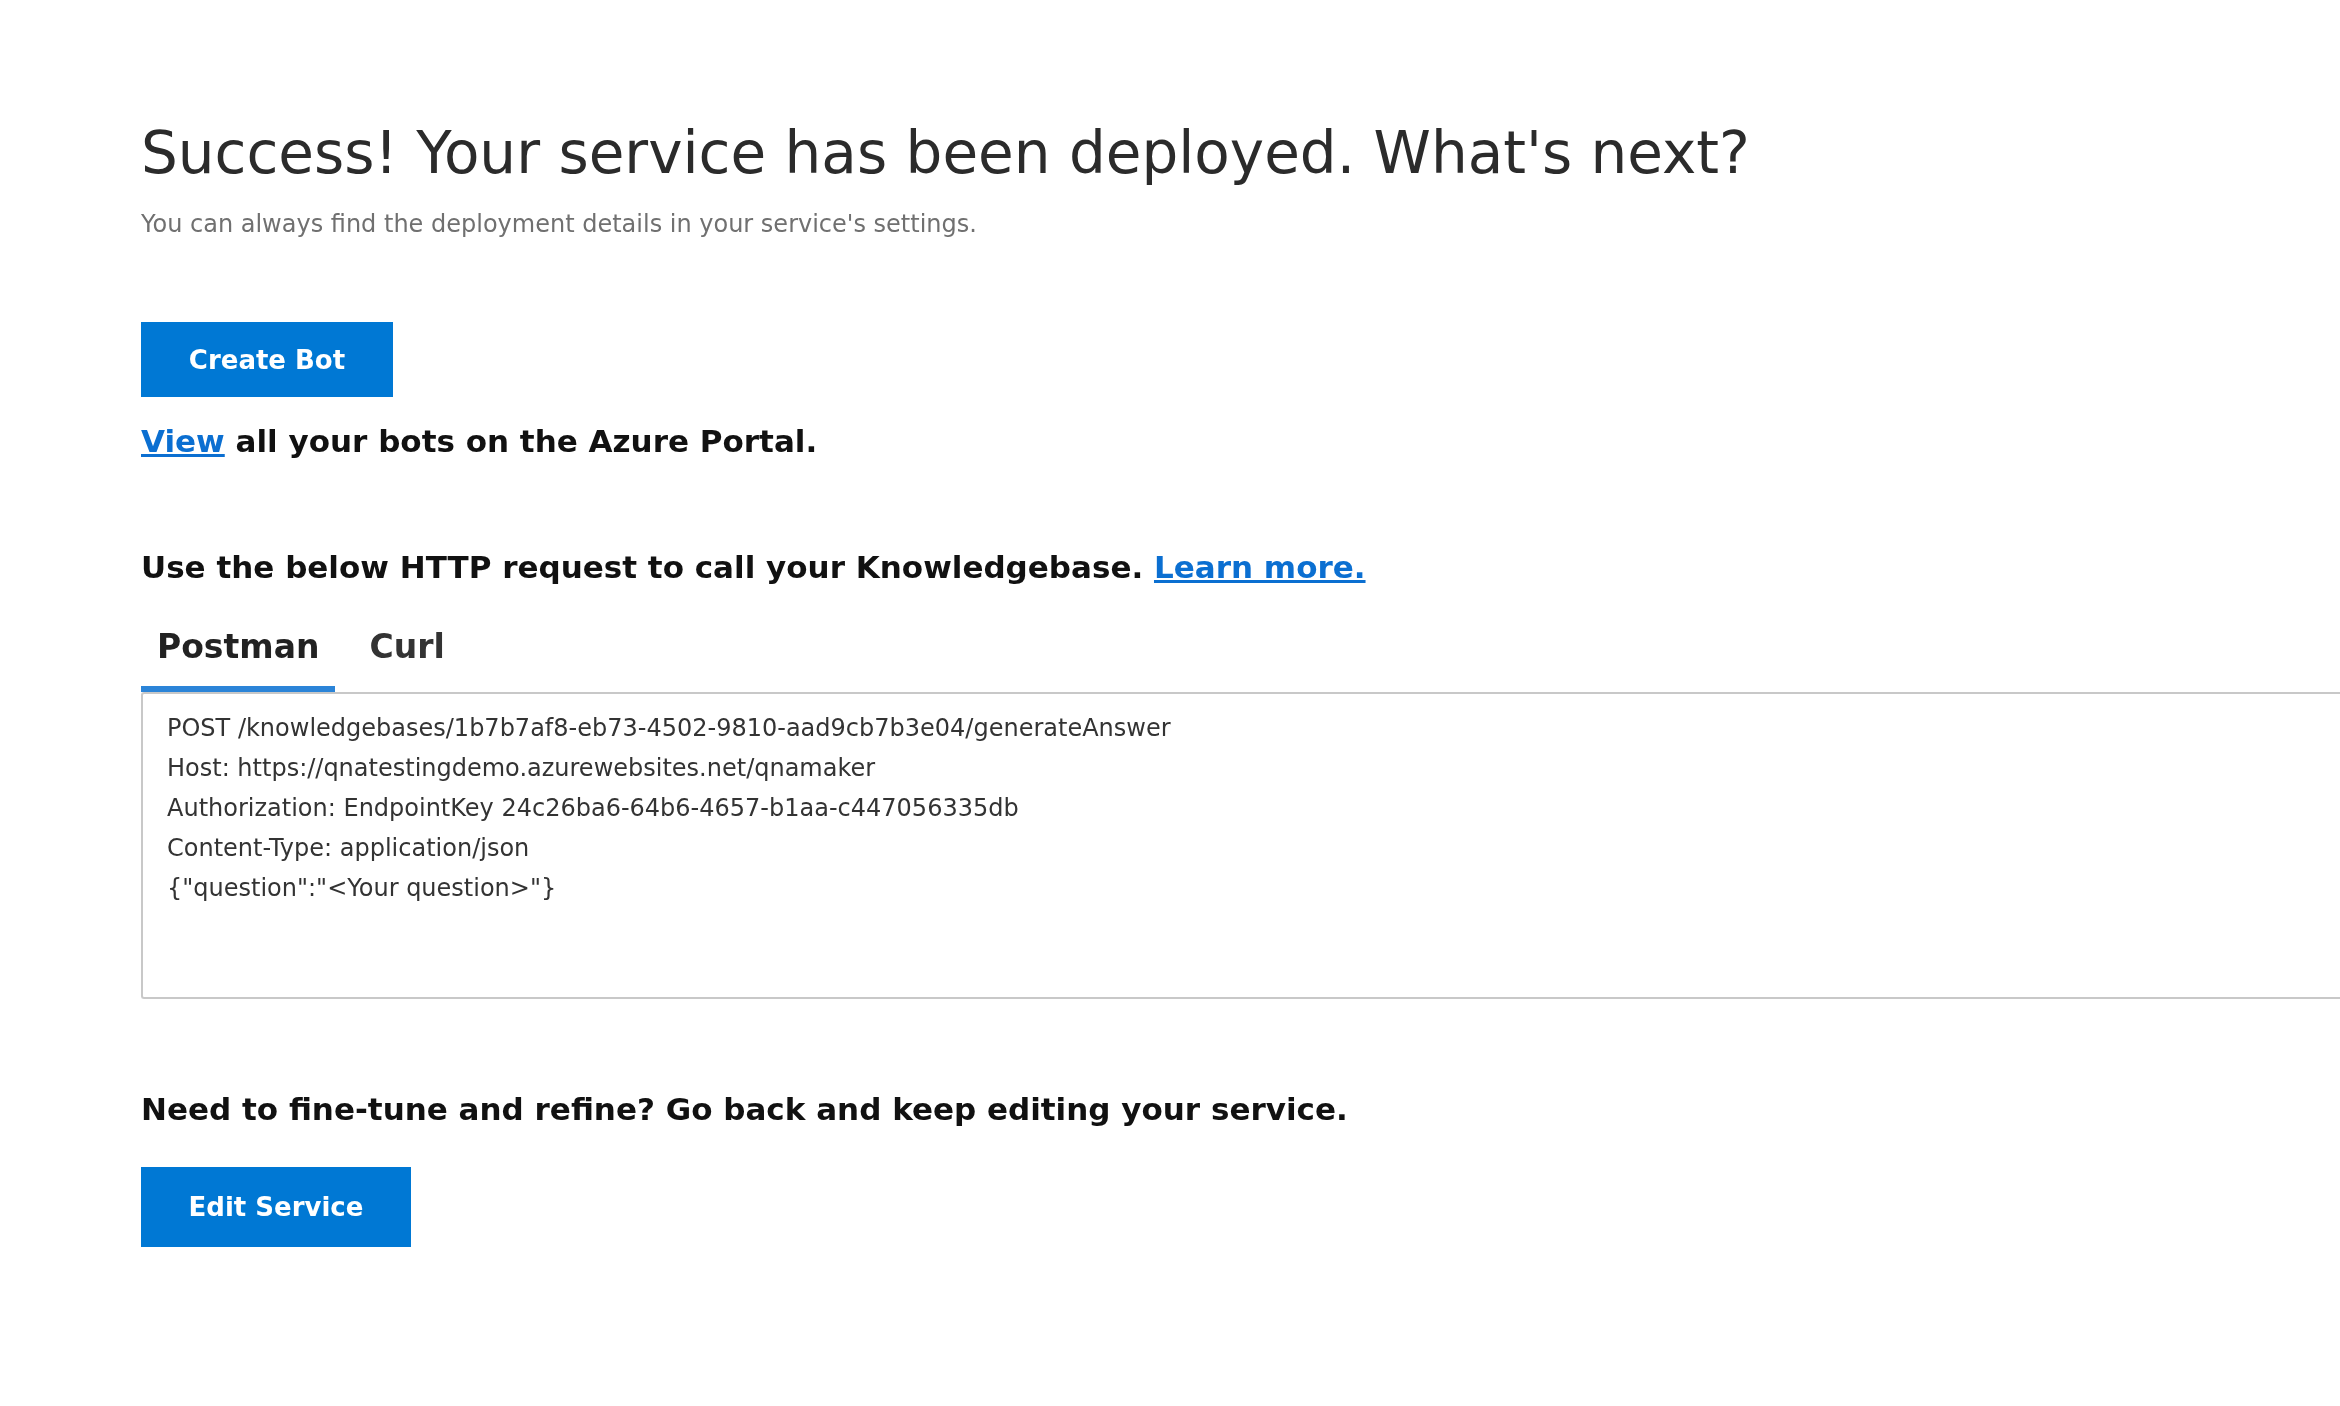 This screenshot has height=1406, width=2340. I want to click on tab: Postman, so click(238, 653).